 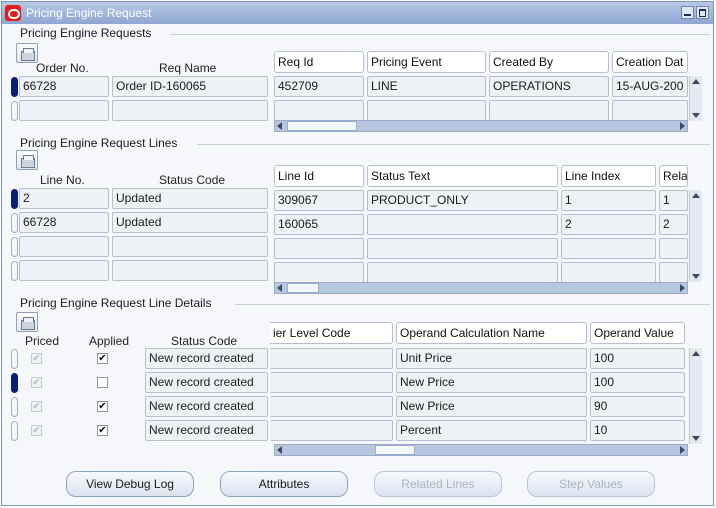 I want to click on order-no-cell: 66728, so click(x=64, y=86).